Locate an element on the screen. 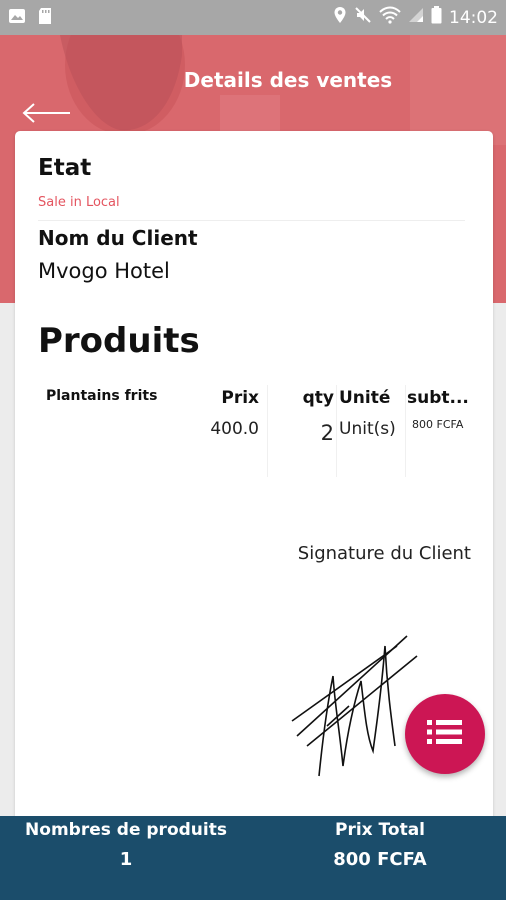  cell-prix: 400.0 is located at coordinates (234, 429).